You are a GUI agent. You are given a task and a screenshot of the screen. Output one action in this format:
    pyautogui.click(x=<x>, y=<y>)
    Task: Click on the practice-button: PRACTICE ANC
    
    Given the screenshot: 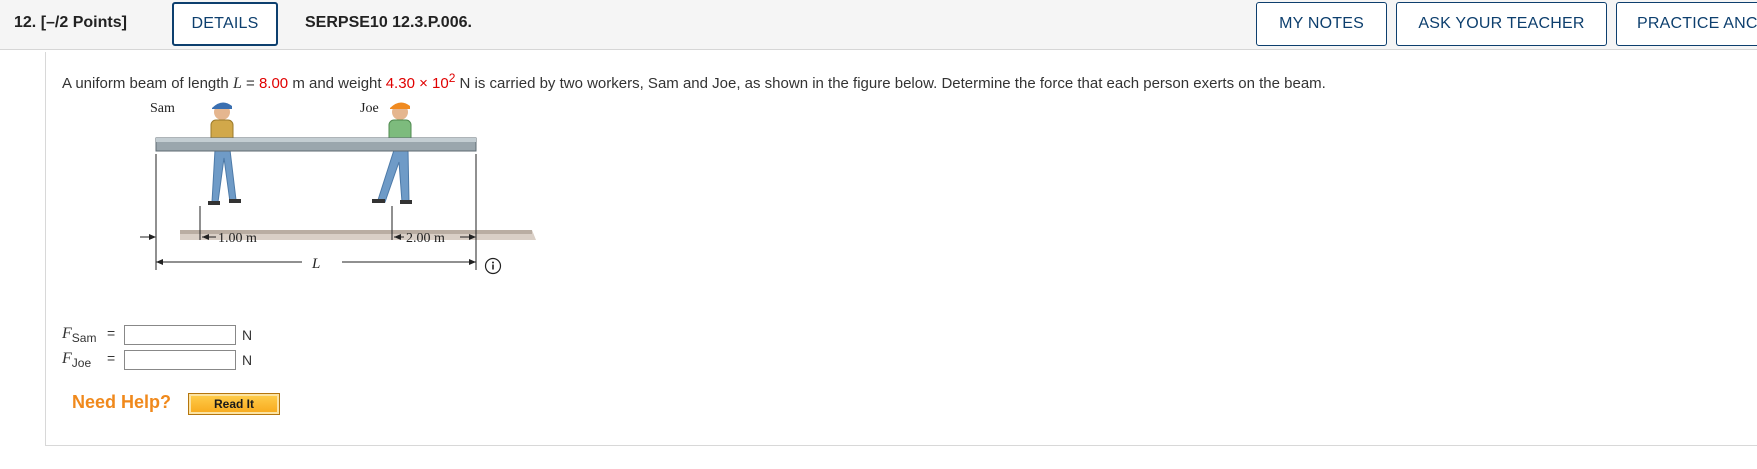 What is the action you would take?
    pyautogui.click(x=1686, y=24)
    